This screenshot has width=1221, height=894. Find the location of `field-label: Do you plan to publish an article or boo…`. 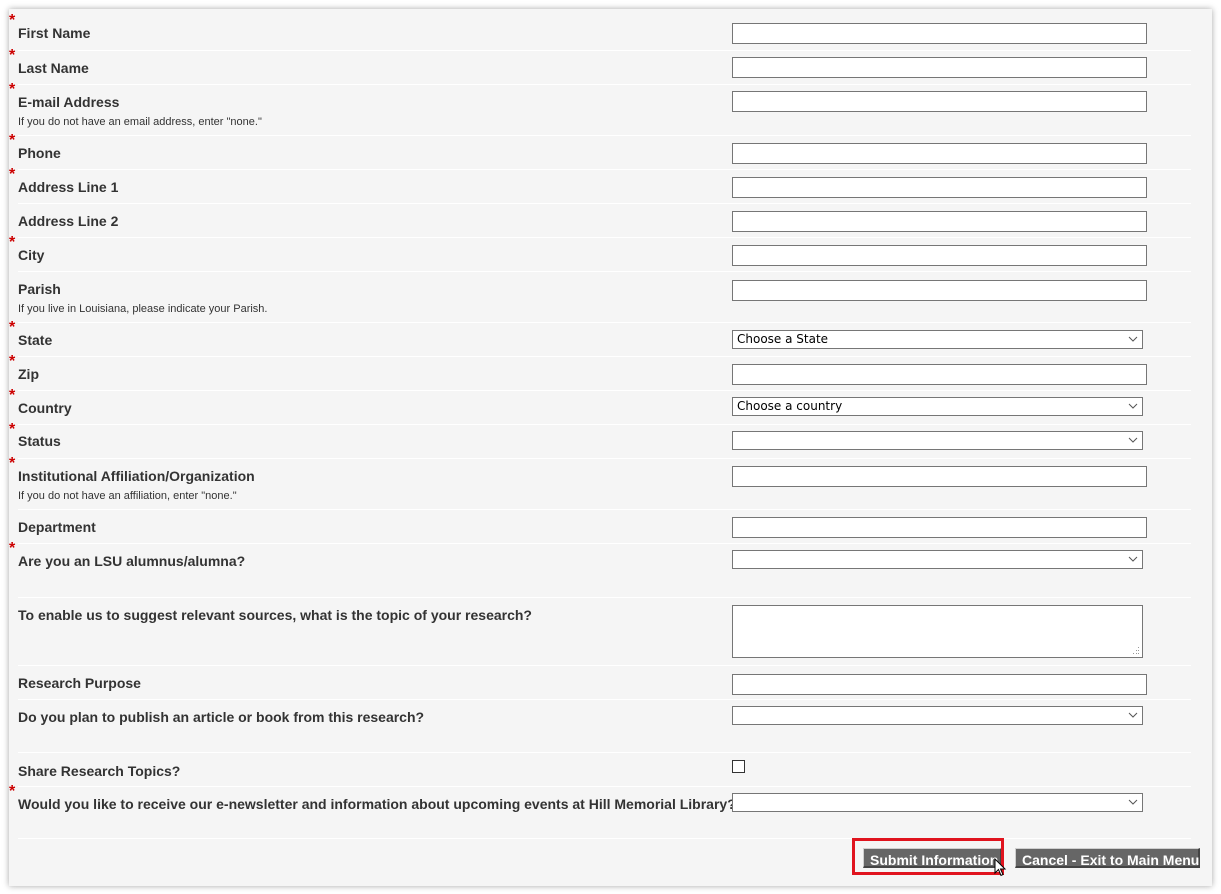

field-label: Do you plan to publish an article or boo… is located at coordinates (221, 717).